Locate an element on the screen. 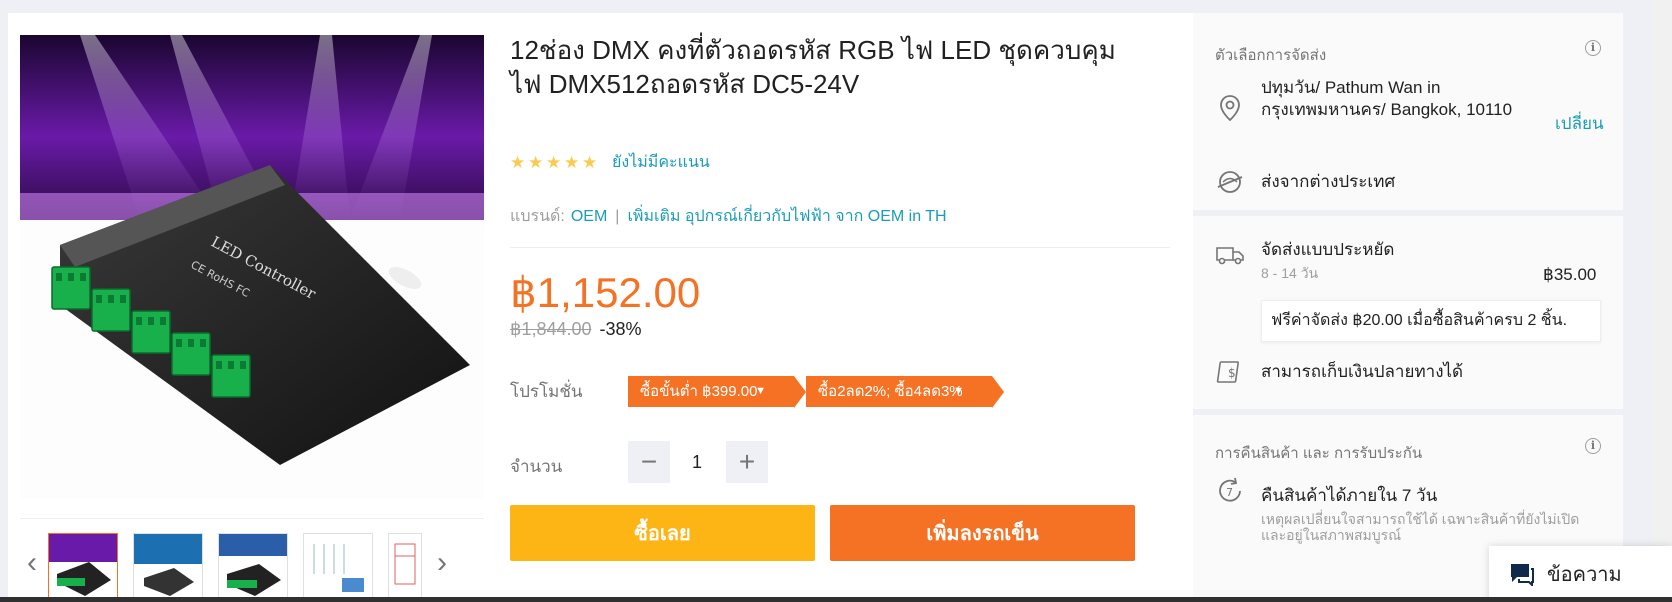 This screenshot has height=602, width=1672. minus-icon: − is located at coordinates (649, 461).